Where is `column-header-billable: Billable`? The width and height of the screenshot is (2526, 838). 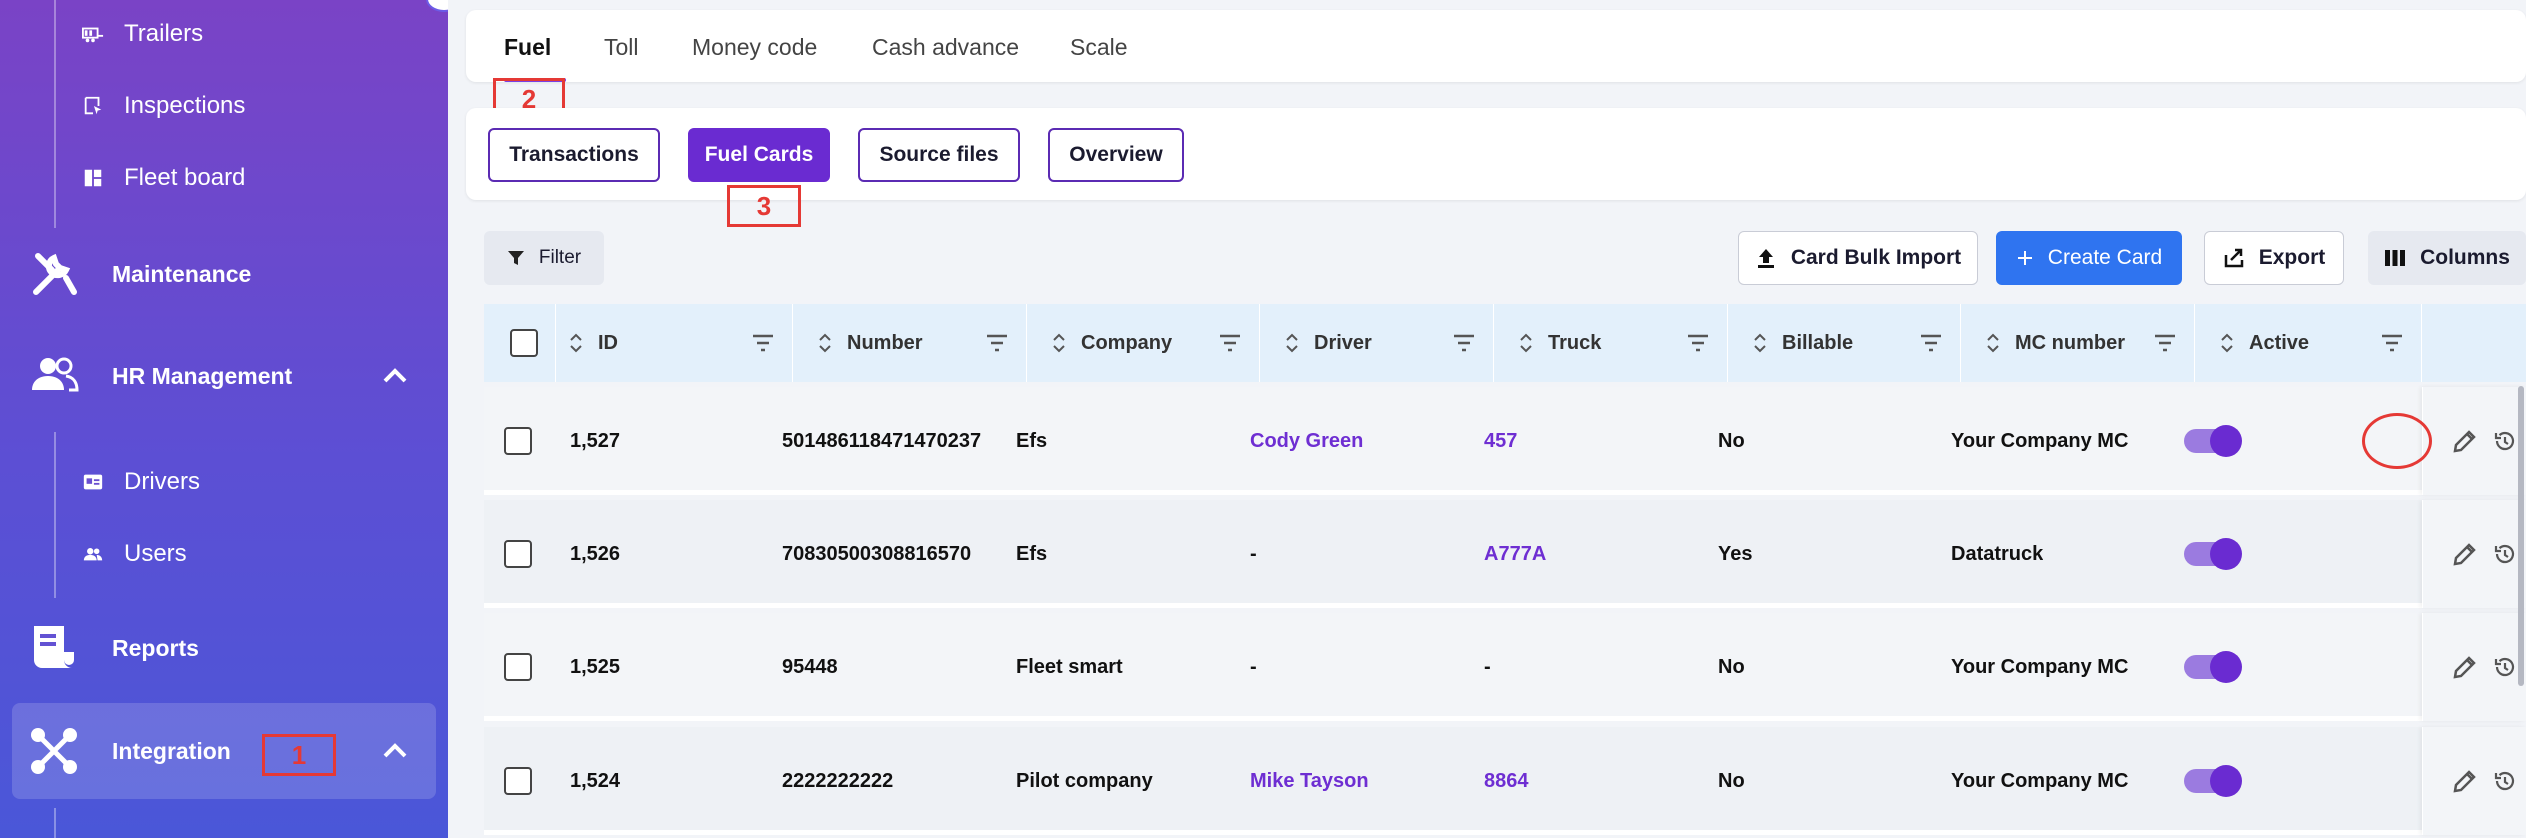
column-header-billable: Billable is located at coordinates (1844, 343).